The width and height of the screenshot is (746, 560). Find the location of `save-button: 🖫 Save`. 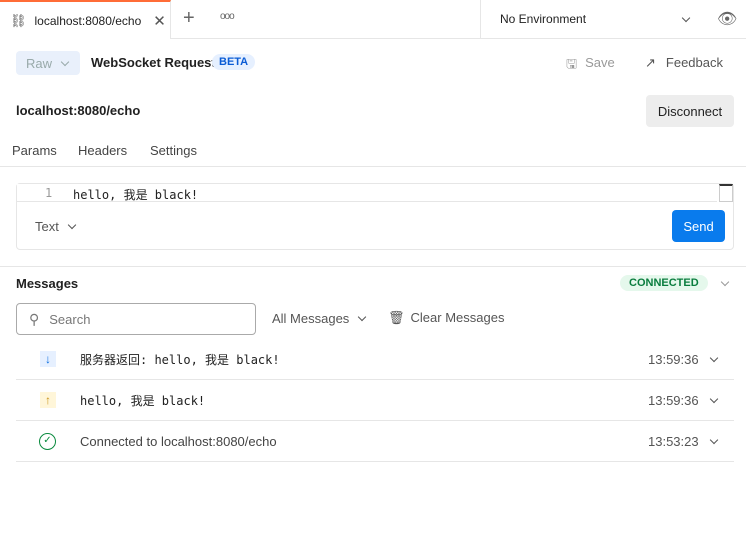

save-button: 🖫 Save is located at coordinates (590, 66).